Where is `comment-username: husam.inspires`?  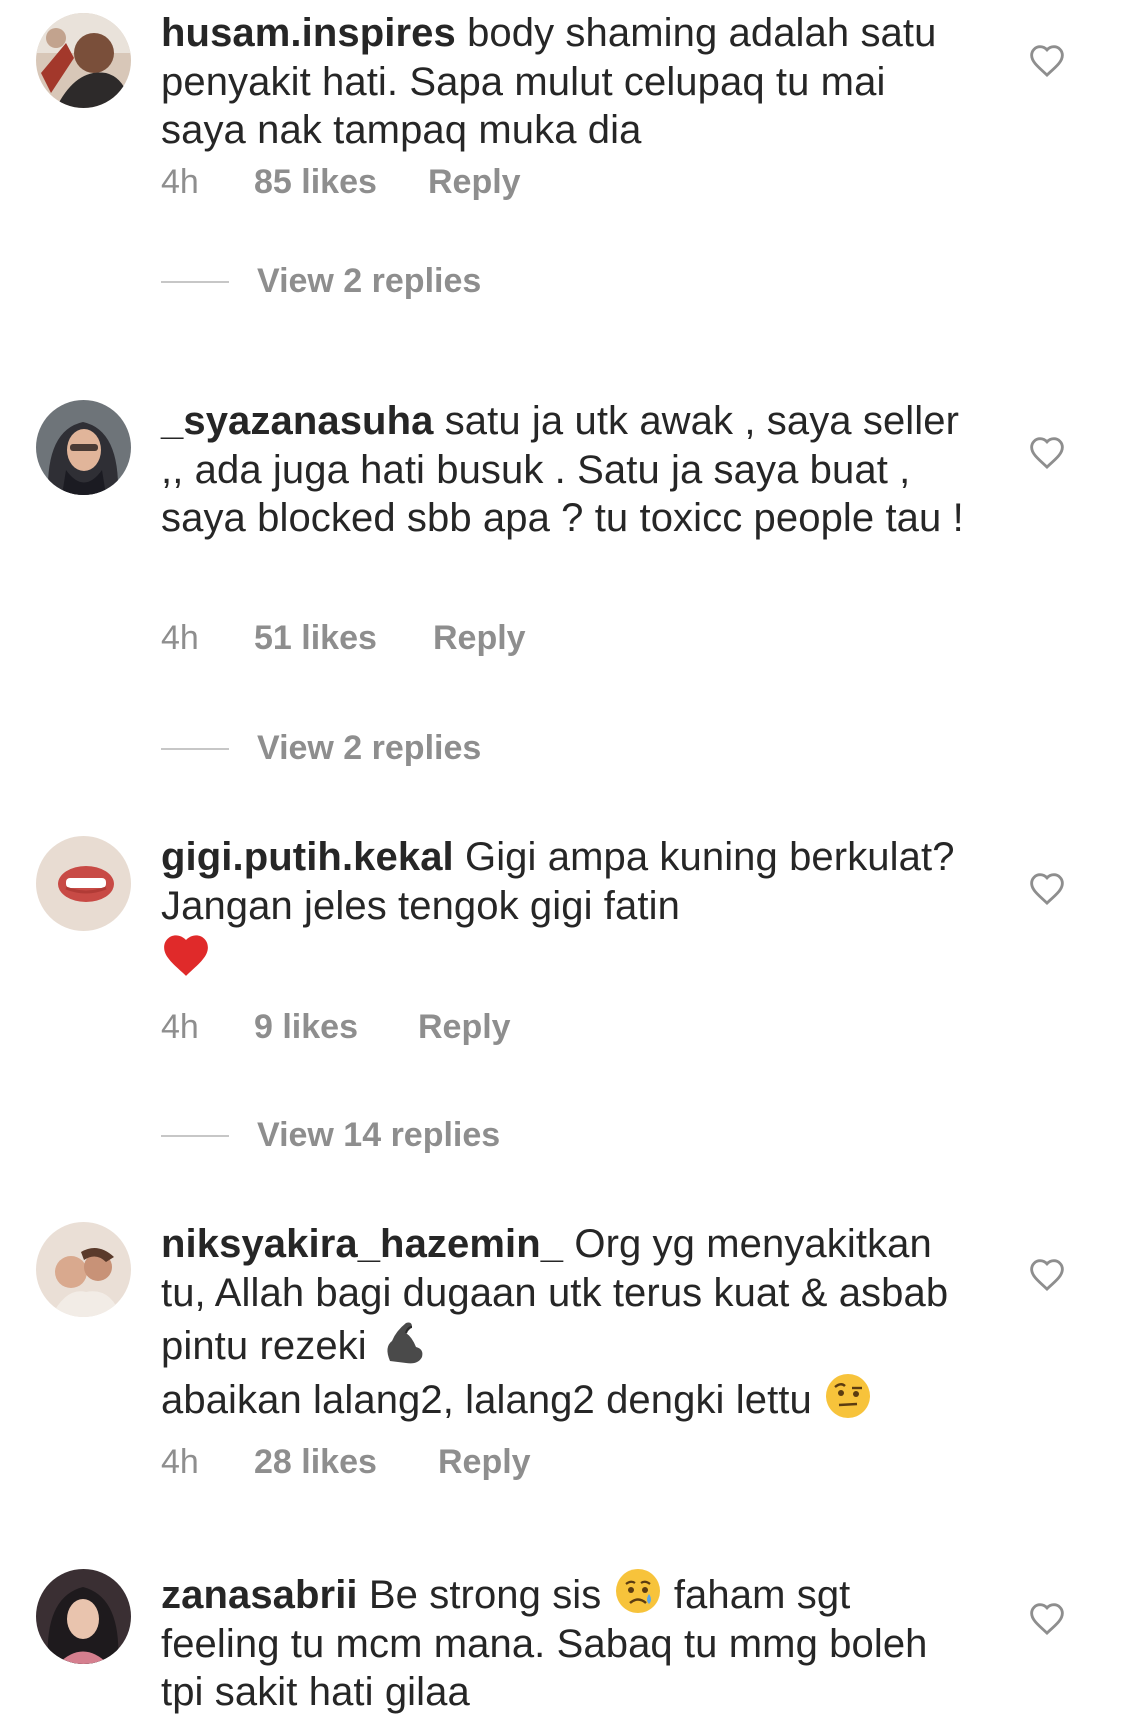
comment-username: husam.inspires is located at coordinates (308, 33).